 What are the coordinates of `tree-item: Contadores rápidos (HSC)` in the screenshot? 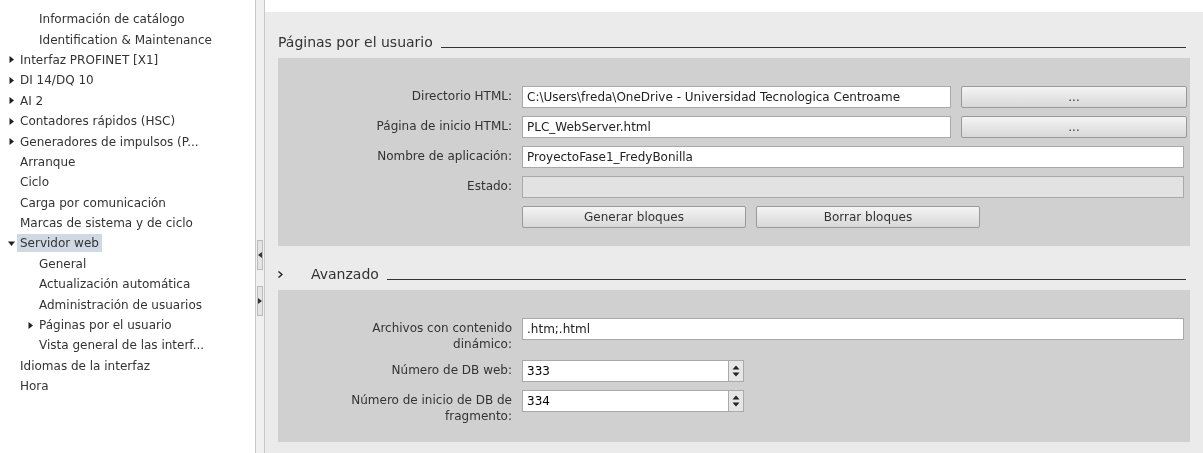 It's located at (98, 121).